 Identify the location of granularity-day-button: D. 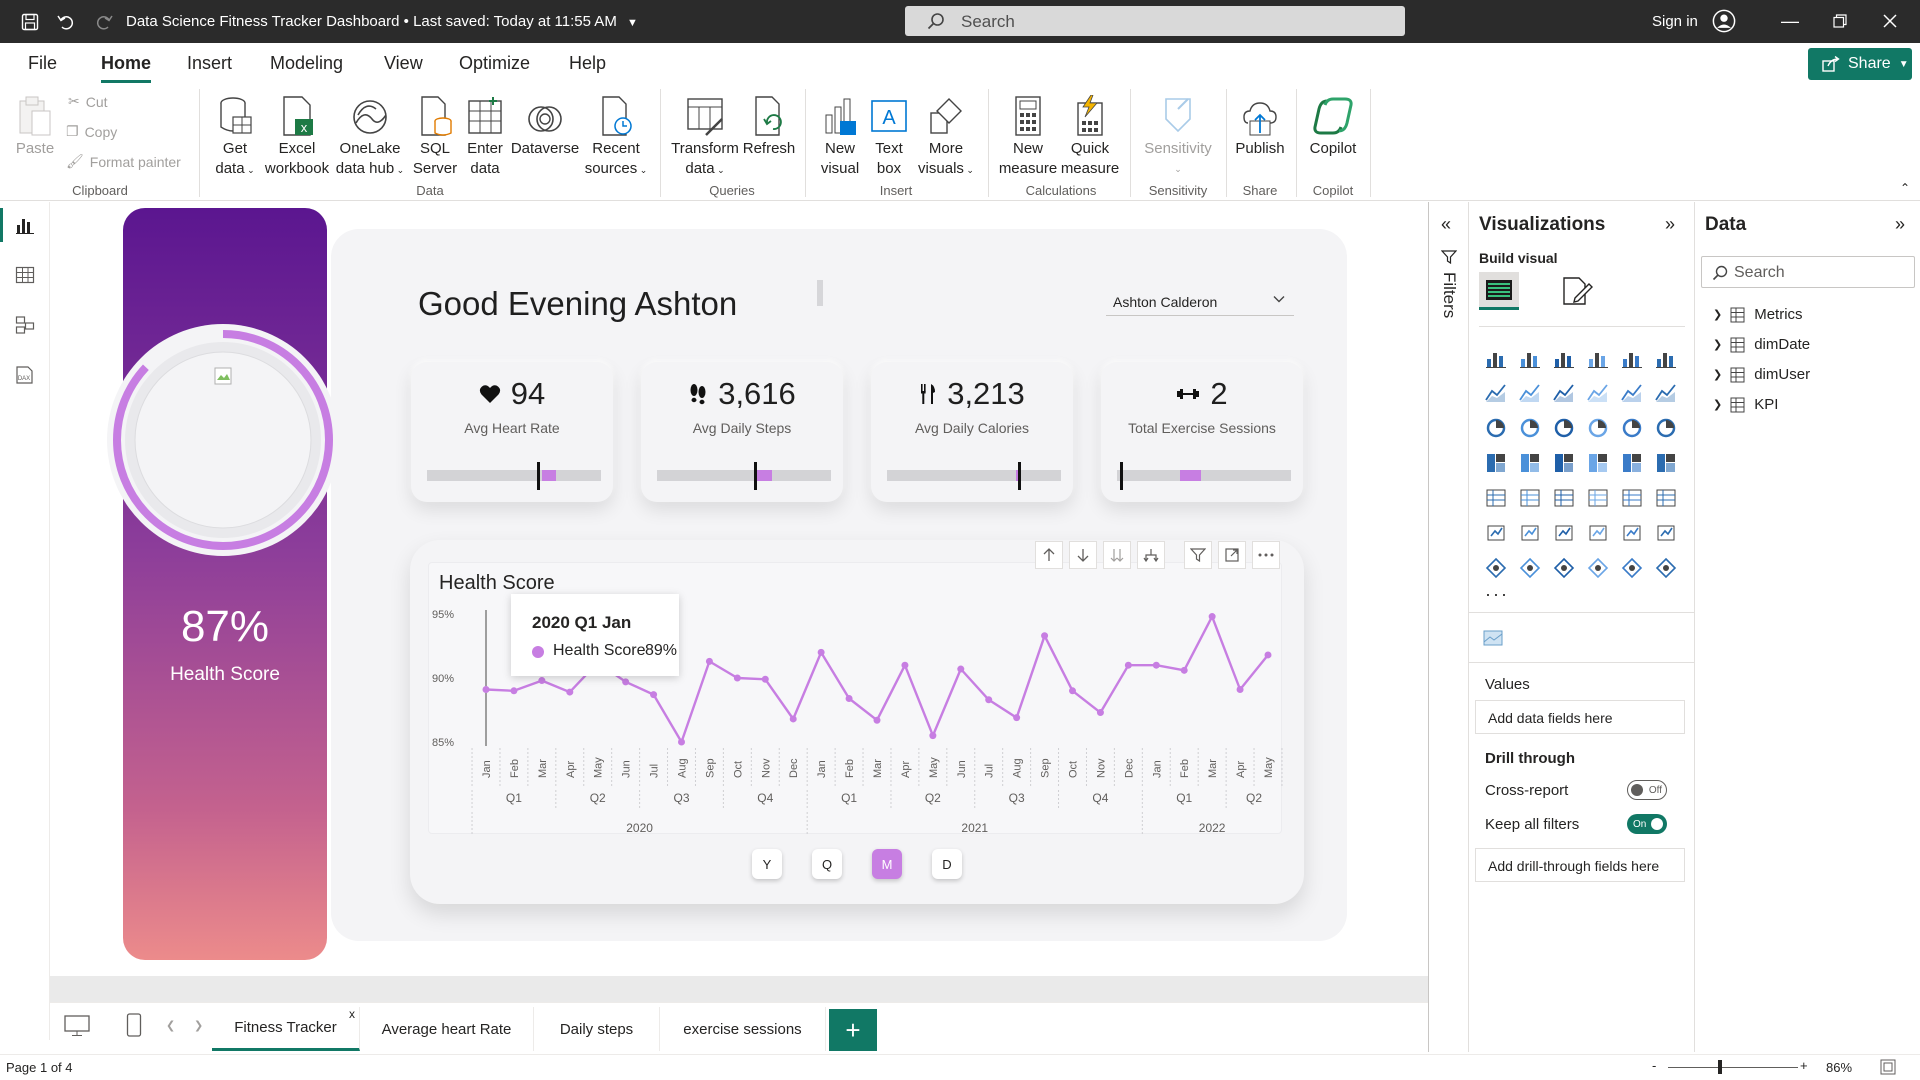
(947, 864).